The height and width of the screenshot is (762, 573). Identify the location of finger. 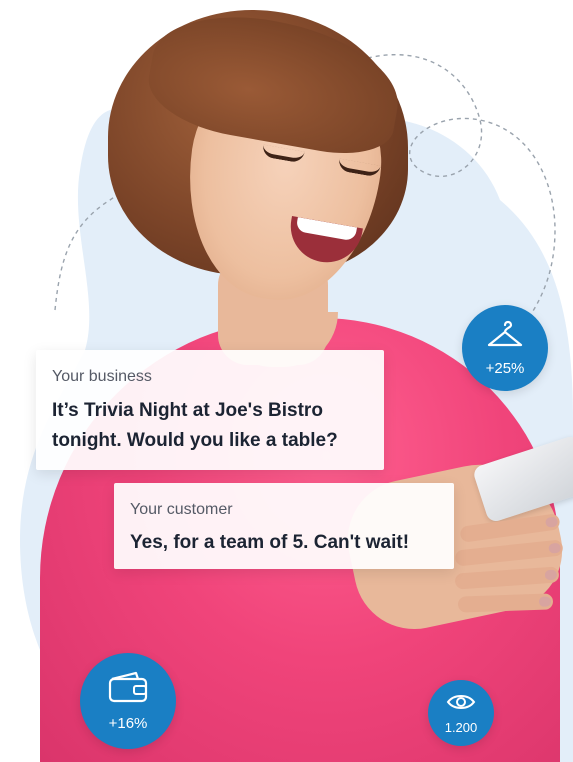
(505, 603).